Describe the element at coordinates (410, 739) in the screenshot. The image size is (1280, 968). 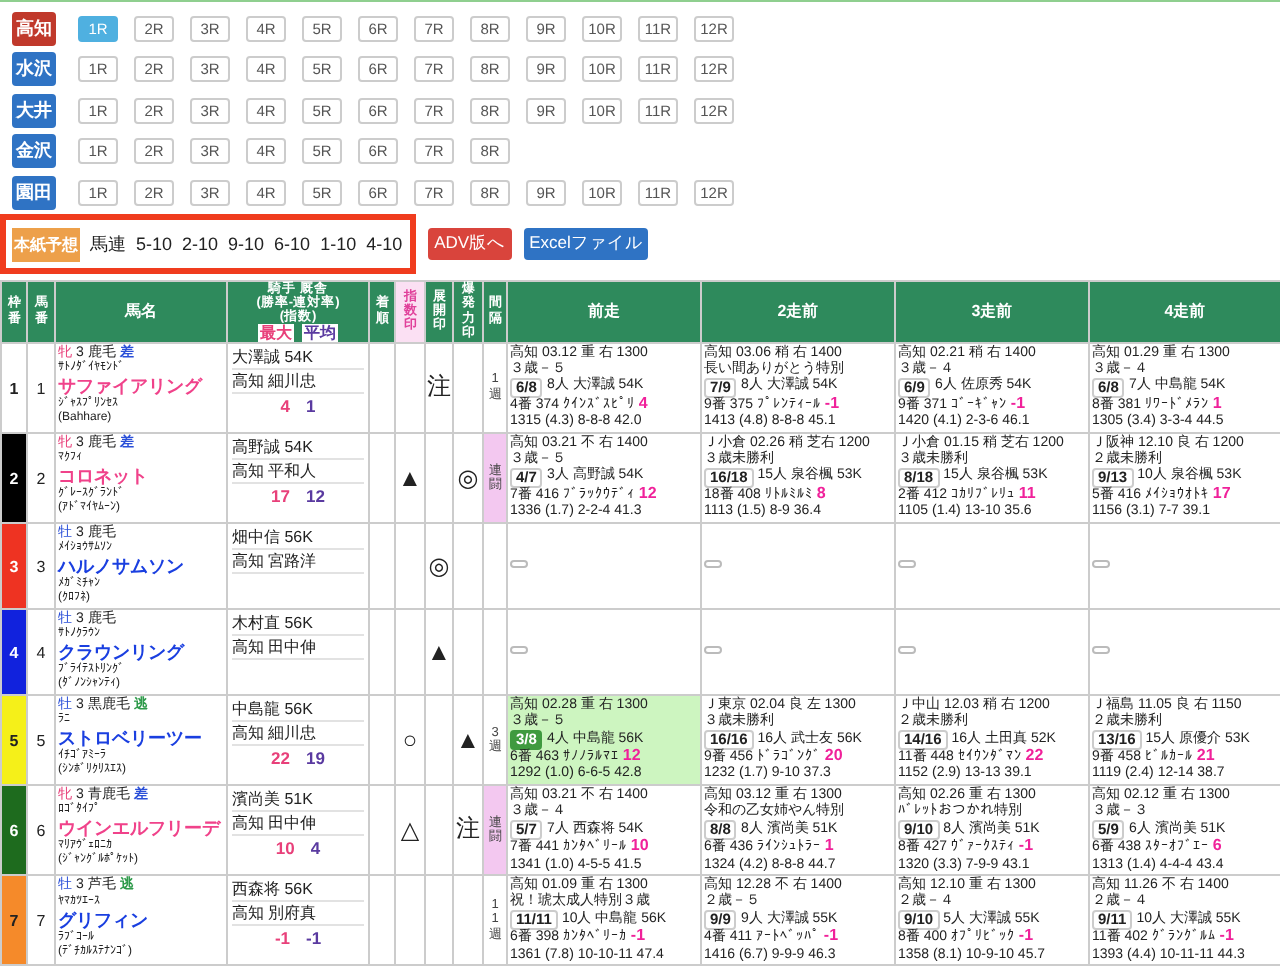
I see `prediction-mark: ○` at that location.